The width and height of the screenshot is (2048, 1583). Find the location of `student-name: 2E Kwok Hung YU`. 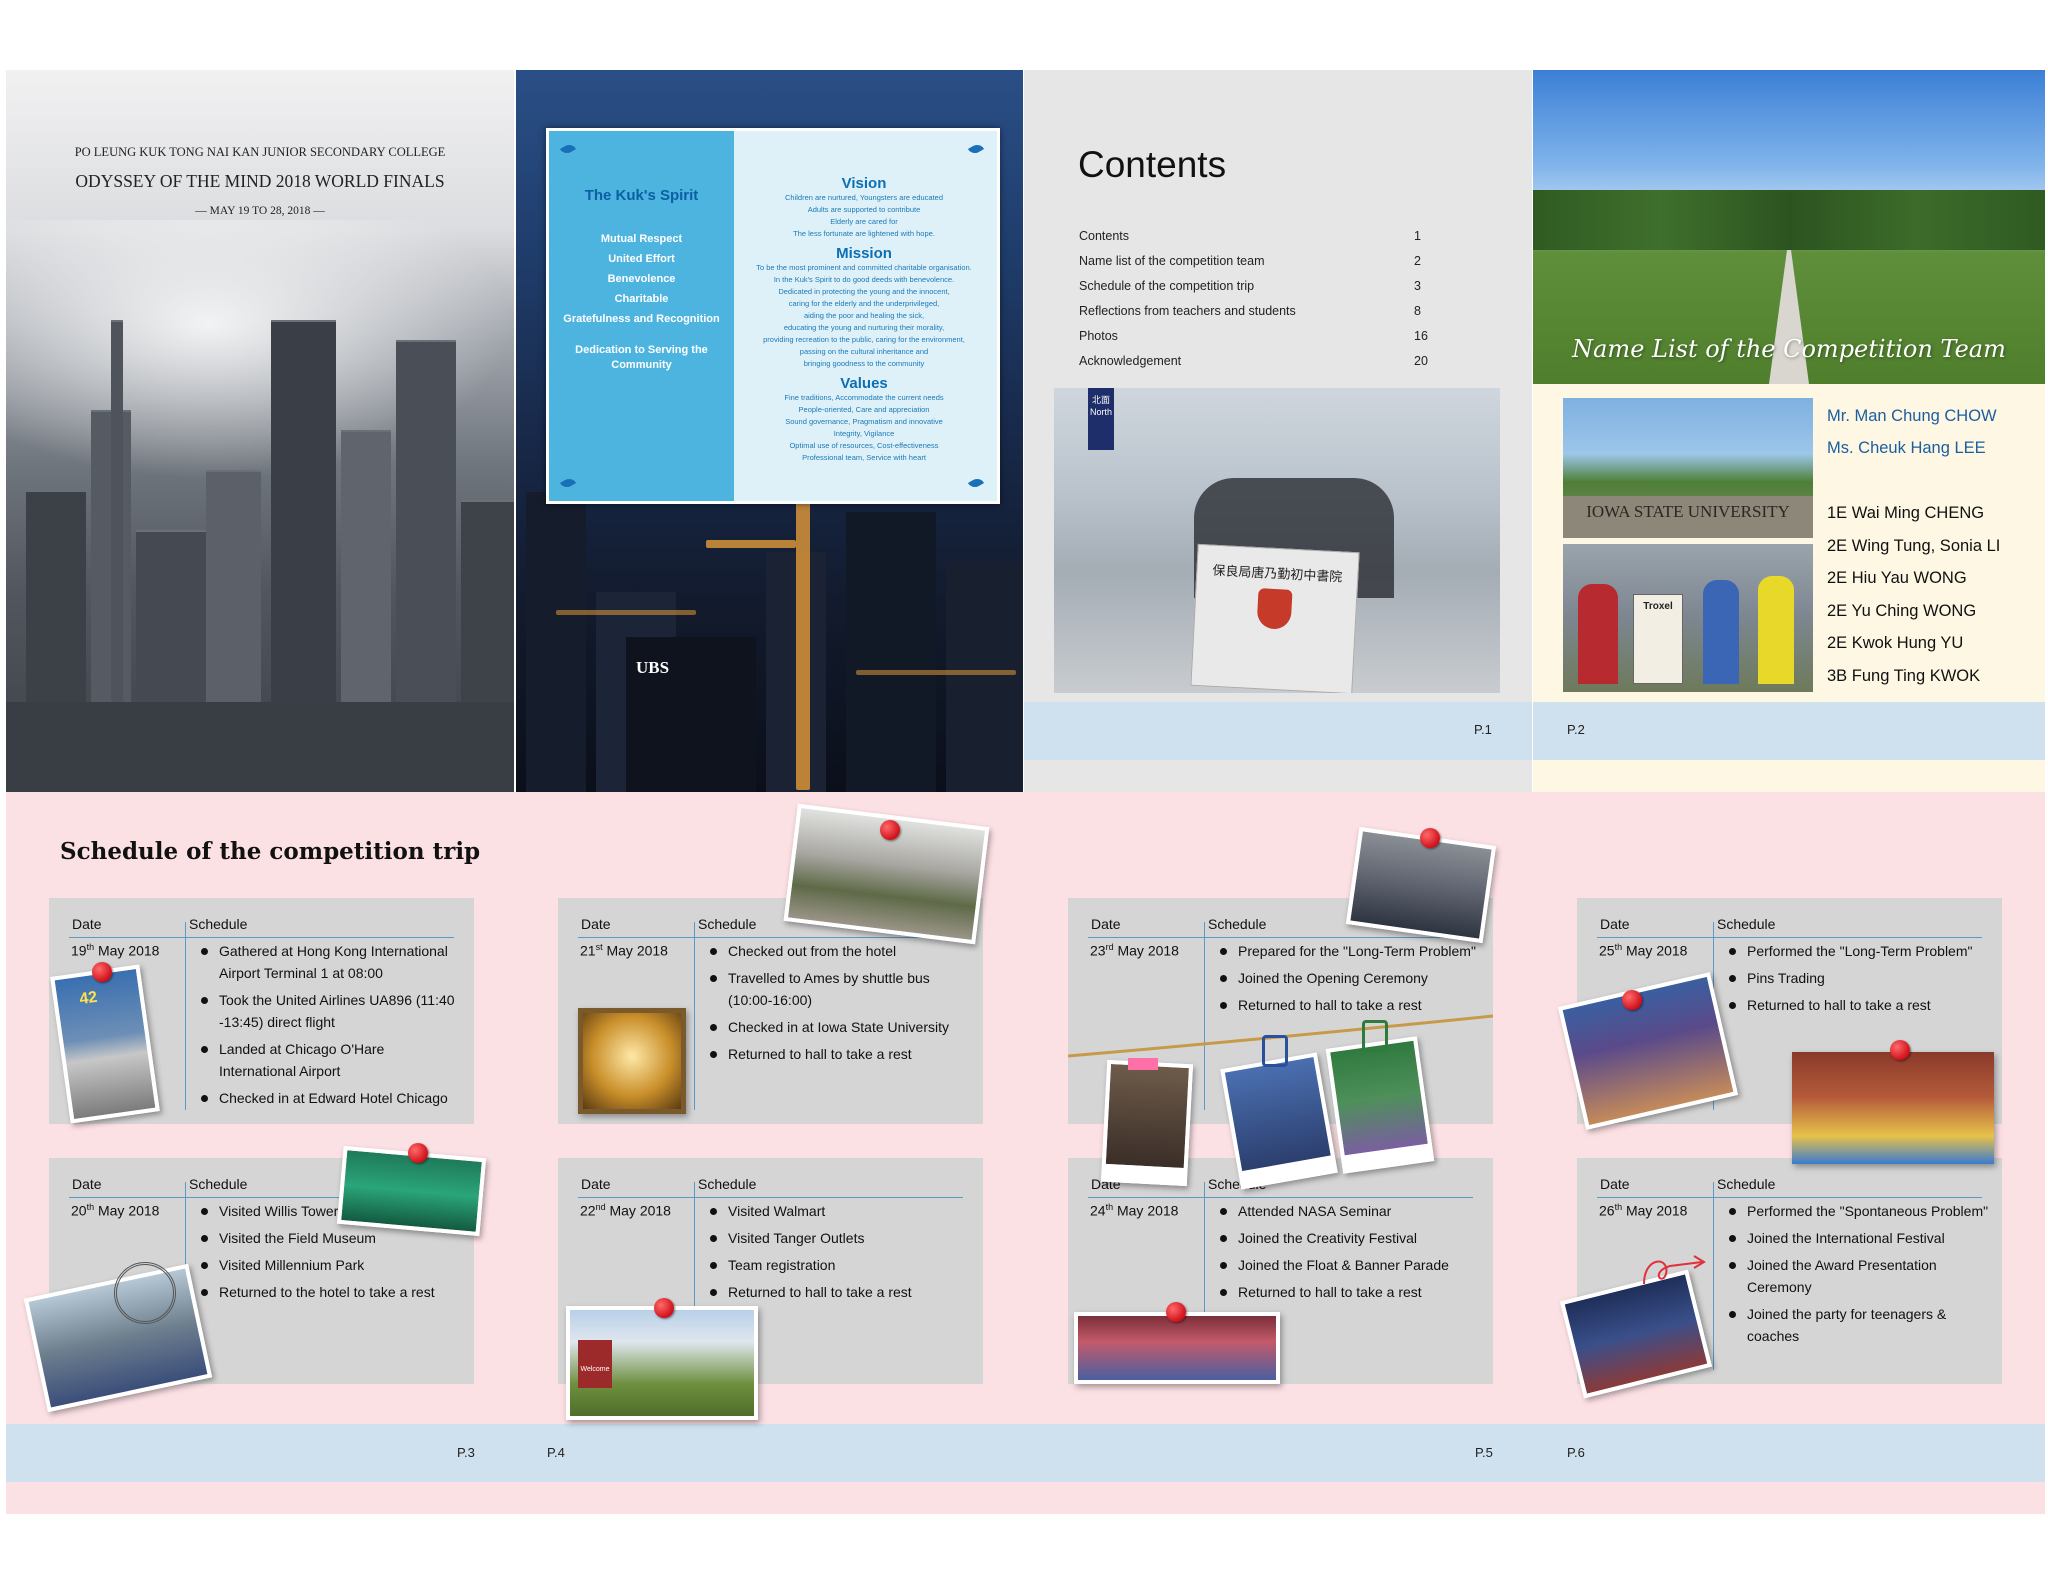

student-name: 2E Kwok Hung YU is located at coordinates (1895, 643).